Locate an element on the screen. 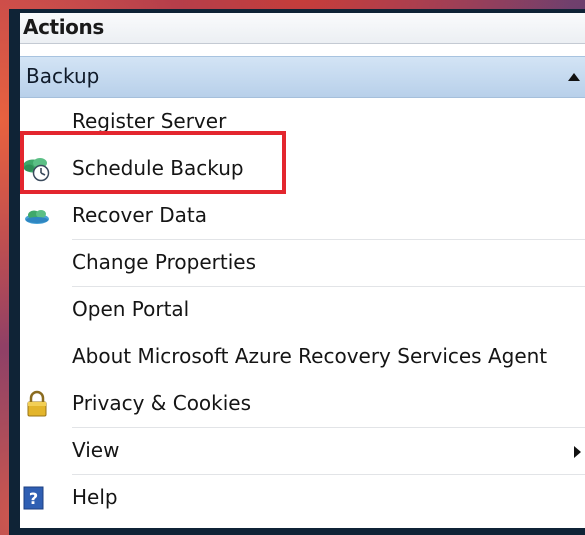 The height and width of the screenshot is (535, 585). help-icon: ? is located at coordinates (33, 498).